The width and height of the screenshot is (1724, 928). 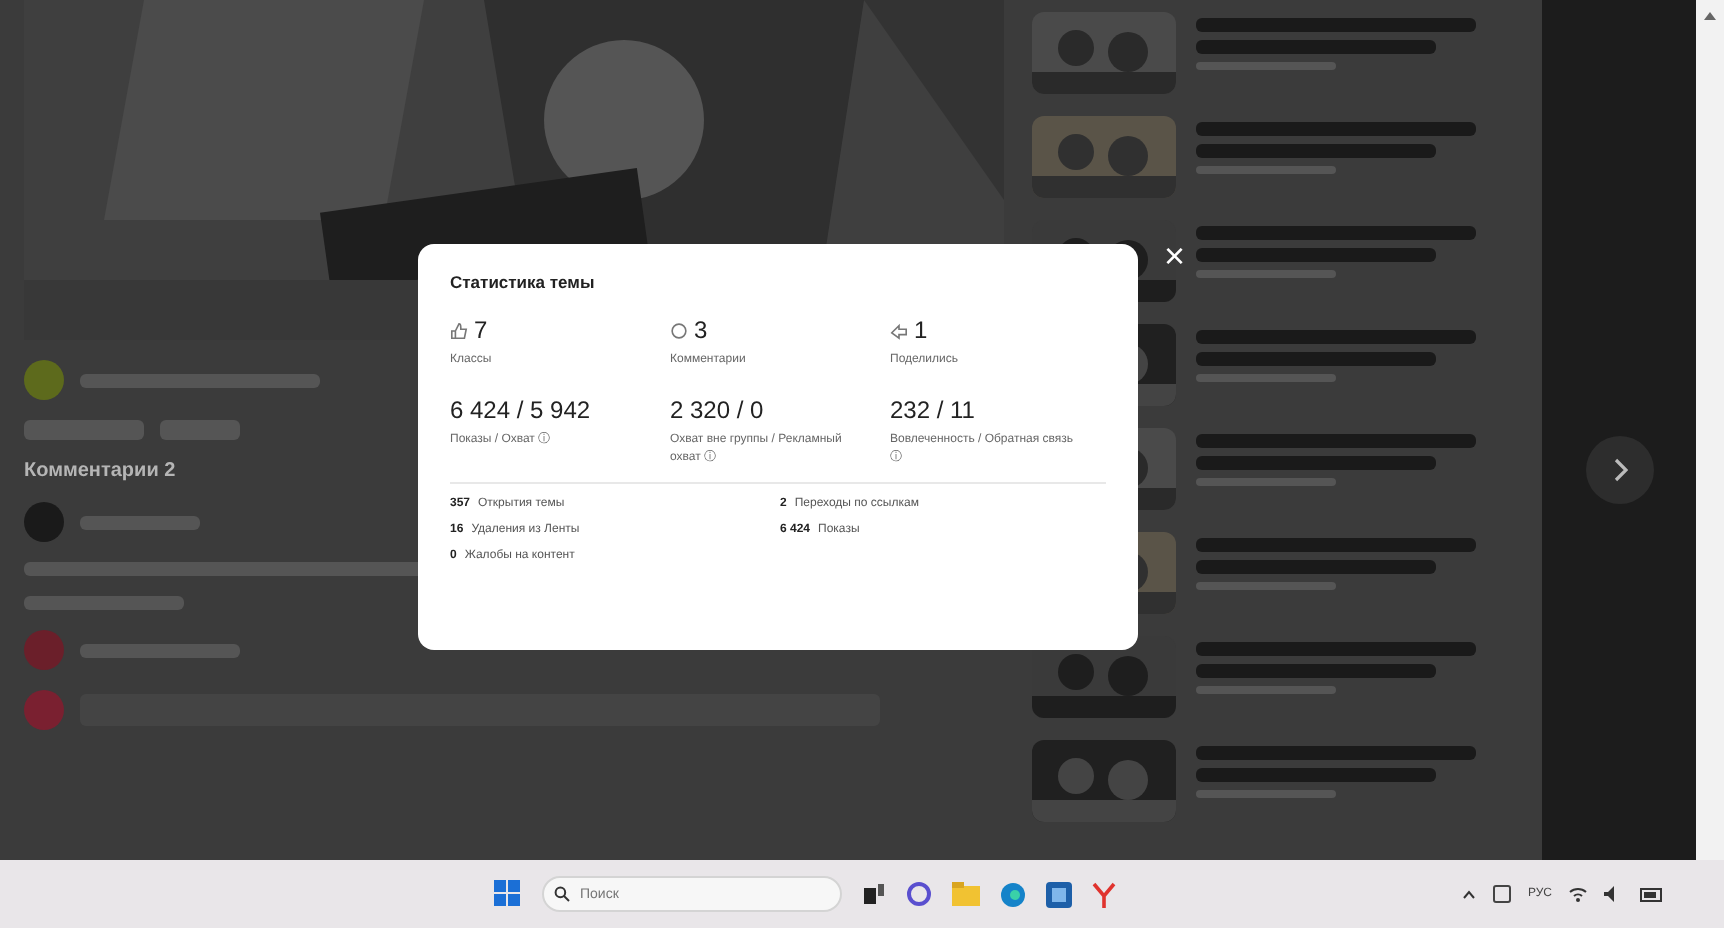 What do you see at coordinates (1578, 894) in the screenshot?
I see `wifi-icon` at bounding box center [1578, 894].